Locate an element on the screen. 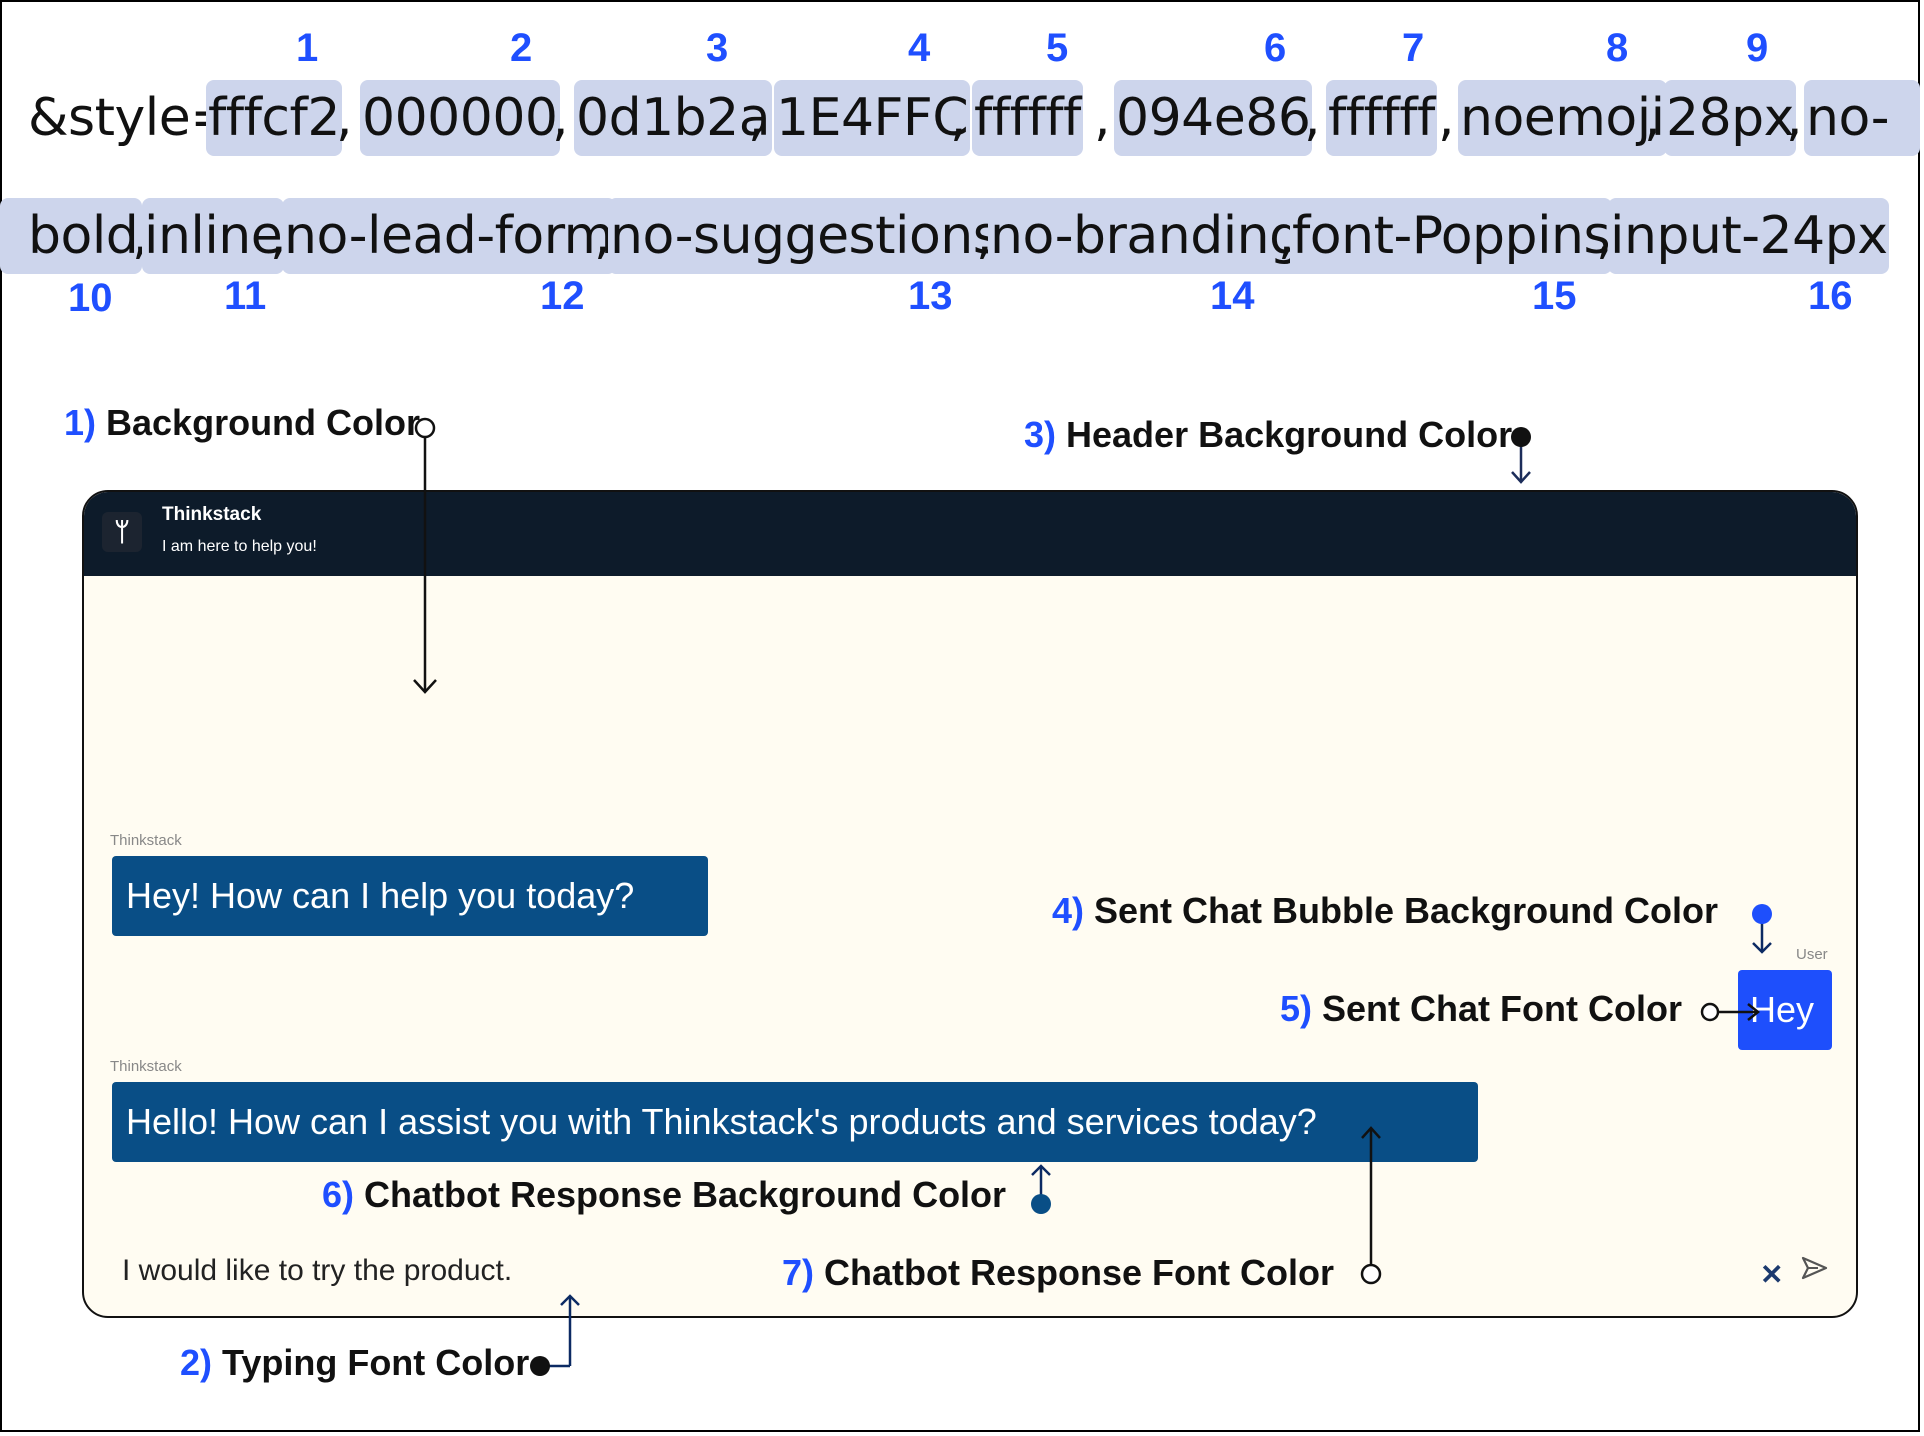  header-subtitle: I am here to help you! is located at coordinates (239, 546).